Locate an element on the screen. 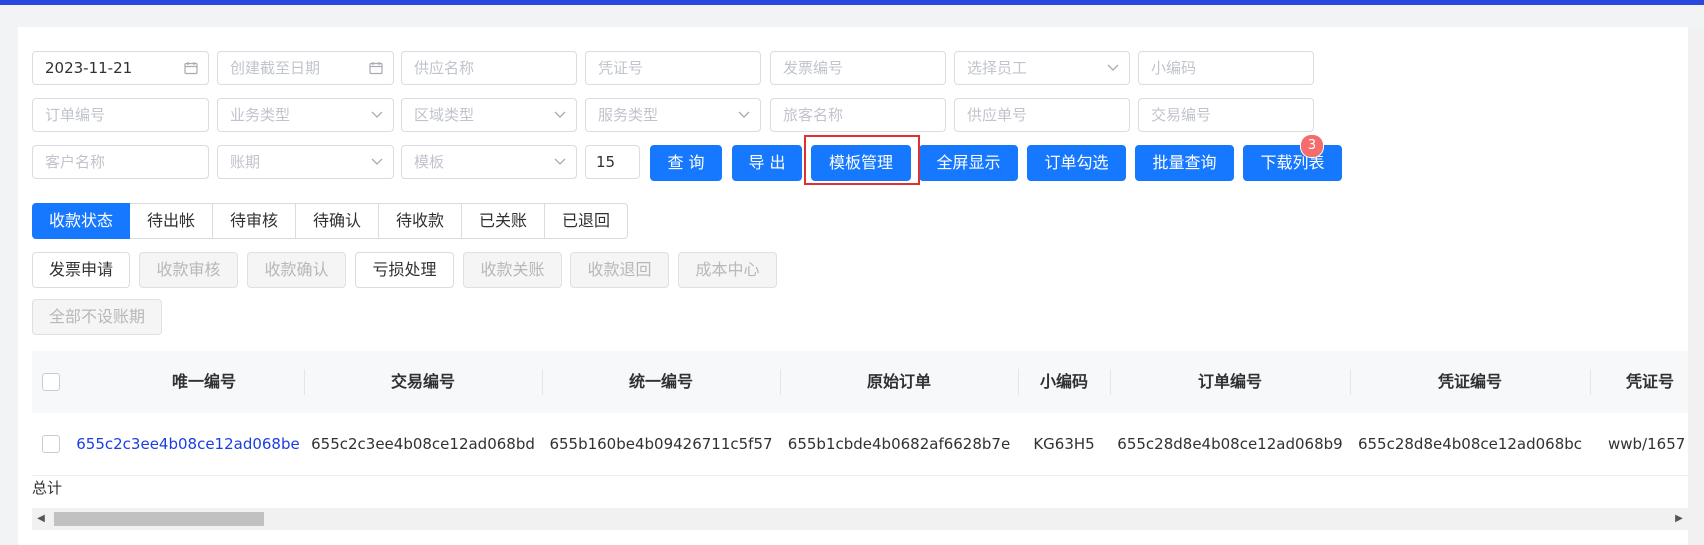  payment-confirm-button: 收款确认 is located at coordinates (296, 270).